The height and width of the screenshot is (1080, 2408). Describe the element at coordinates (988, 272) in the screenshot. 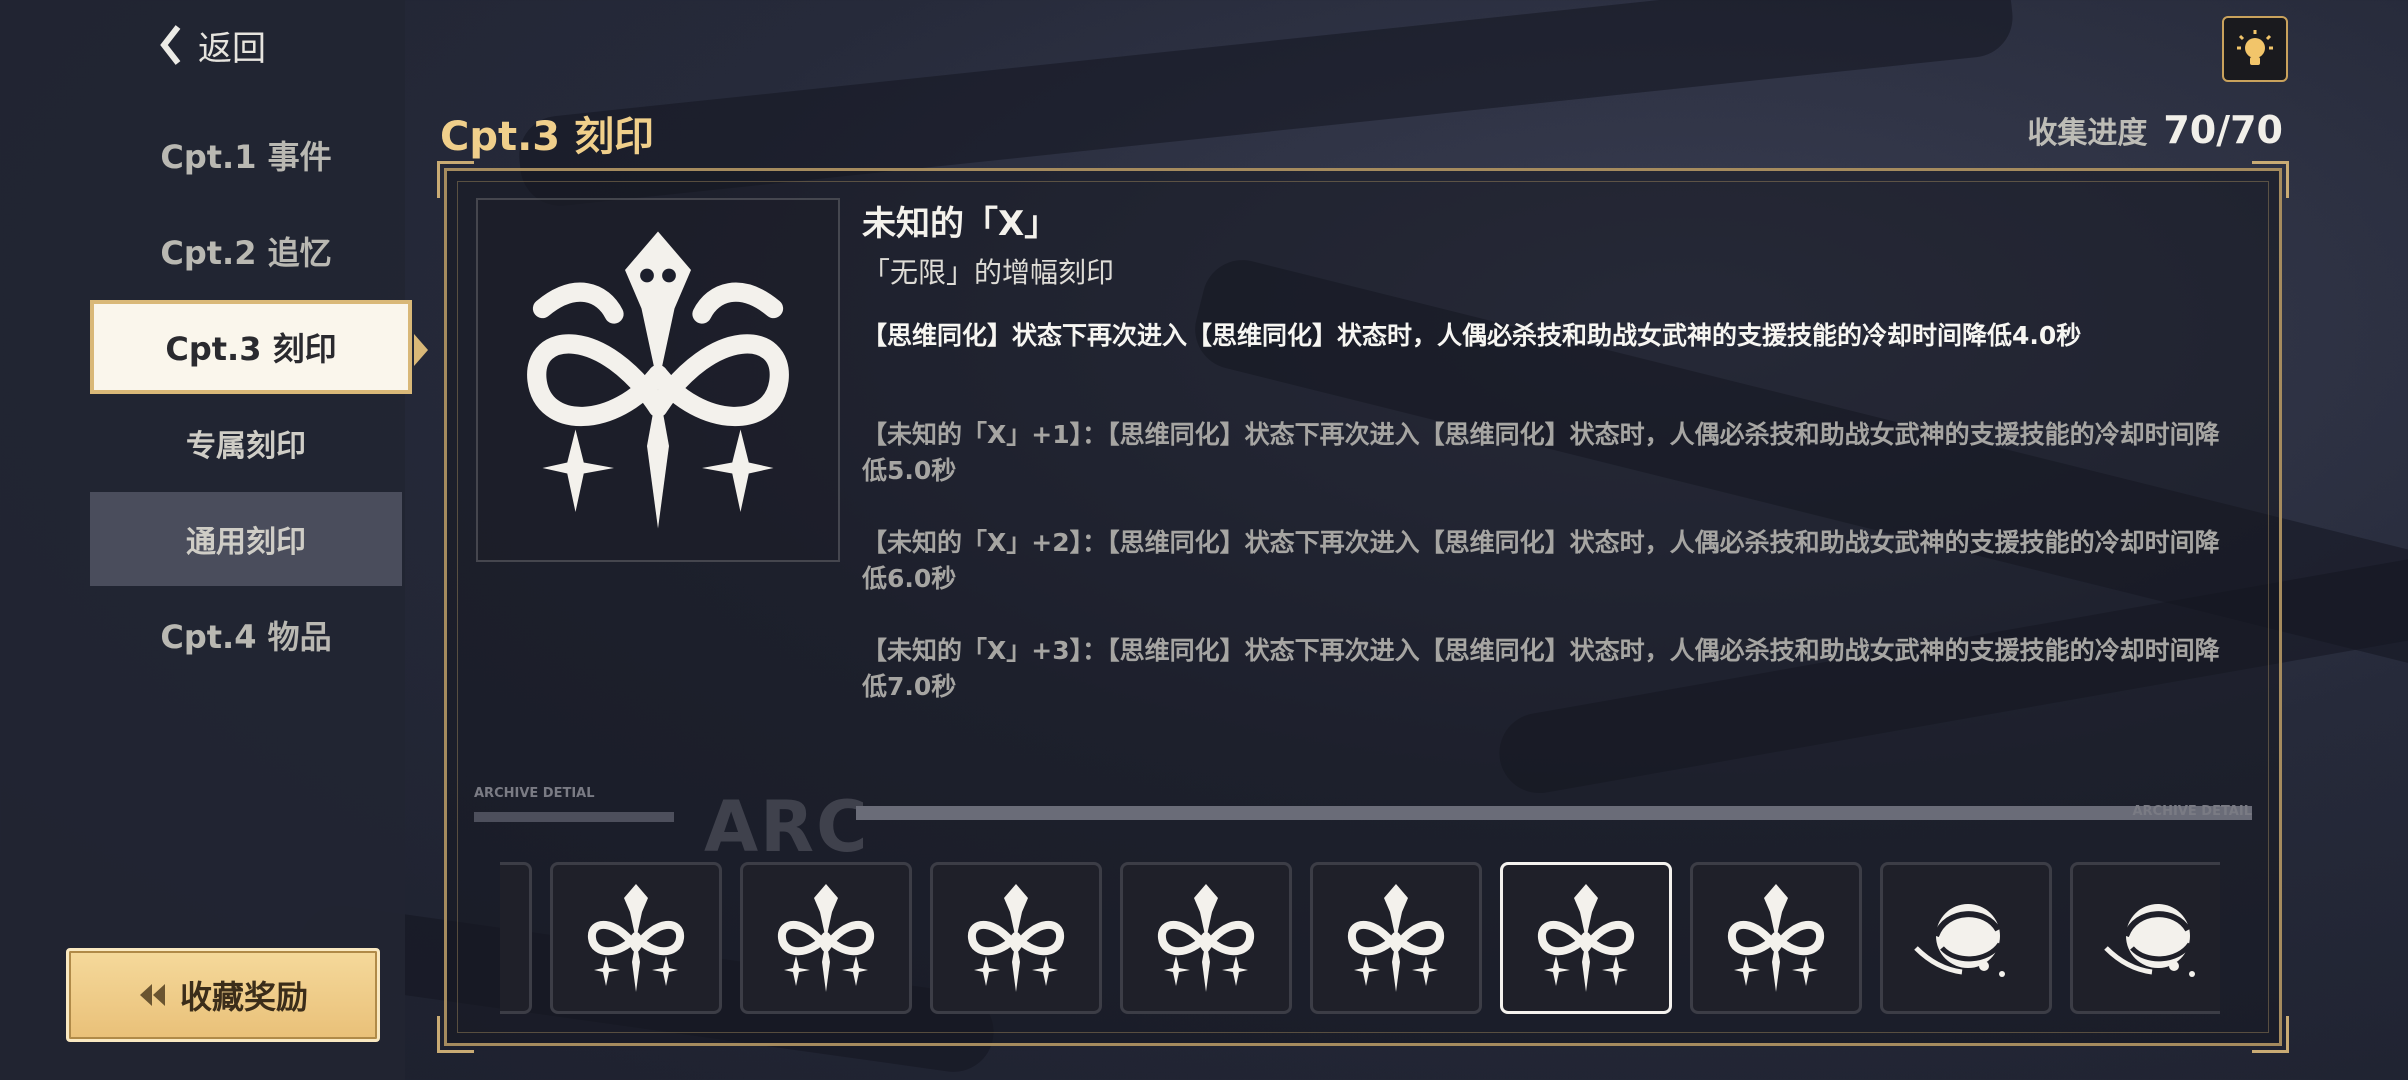

I see `imprint-type: 「无限」的增幅刻印` at that location.